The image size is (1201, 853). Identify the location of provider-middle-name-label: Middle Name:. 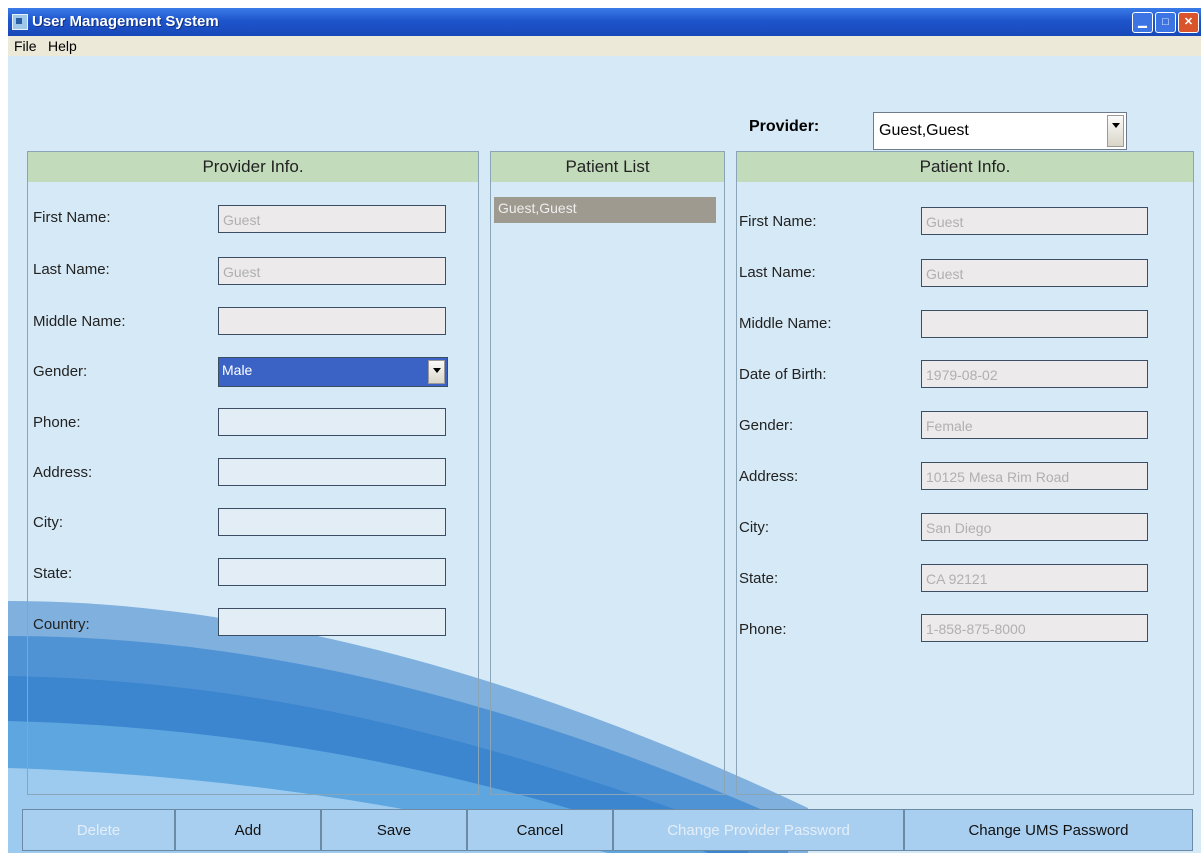
(79, 321).